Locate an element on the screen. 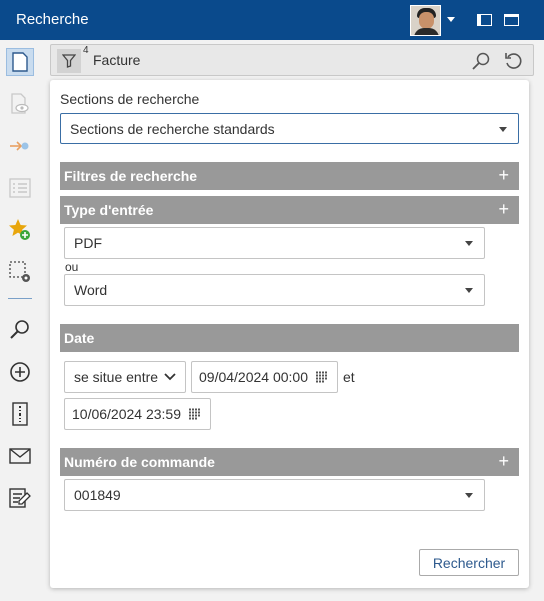 The image size is (544, 601). sidebar-item-document is located at coordinates (20, 62).